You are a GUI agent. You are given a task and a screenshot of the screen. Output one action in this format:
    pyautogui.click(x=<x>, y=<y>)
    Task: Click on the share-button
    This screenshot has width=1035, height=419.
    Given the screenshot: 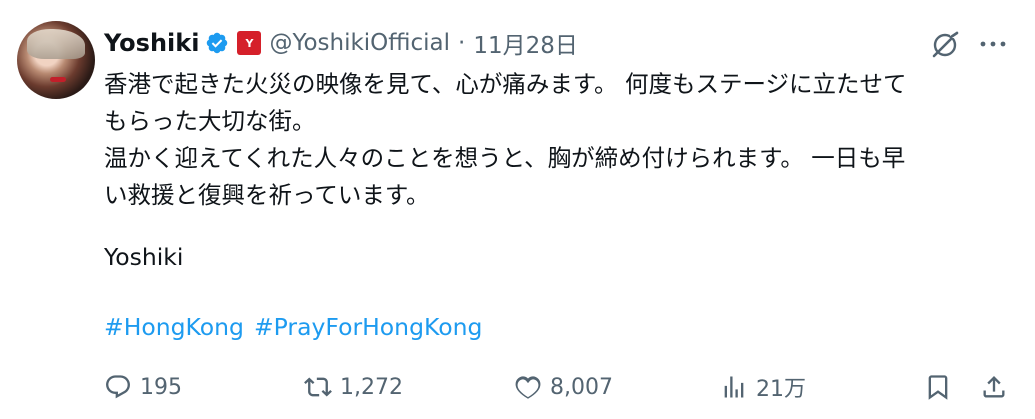 What is the action you would take?
    pyautogui.click(x=994, y=387)
    